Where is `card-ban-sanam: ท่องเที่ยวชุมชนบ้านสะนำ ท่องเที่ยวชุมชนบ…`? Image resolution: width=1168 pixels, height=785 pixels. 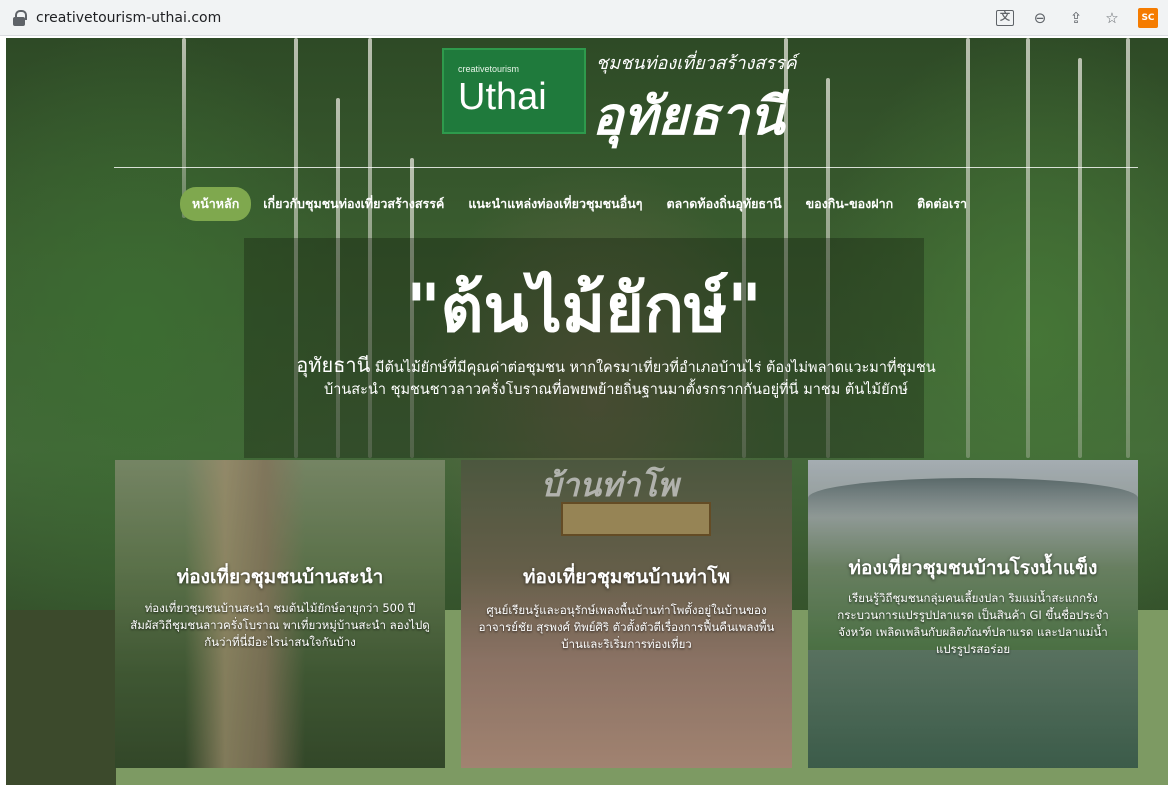 card-ban-sanam: ท่องเที่ยวชุมชนบ้านสะนำ ท่องเที่ยวชุมชนบ… is located at coordinates (280, 614).